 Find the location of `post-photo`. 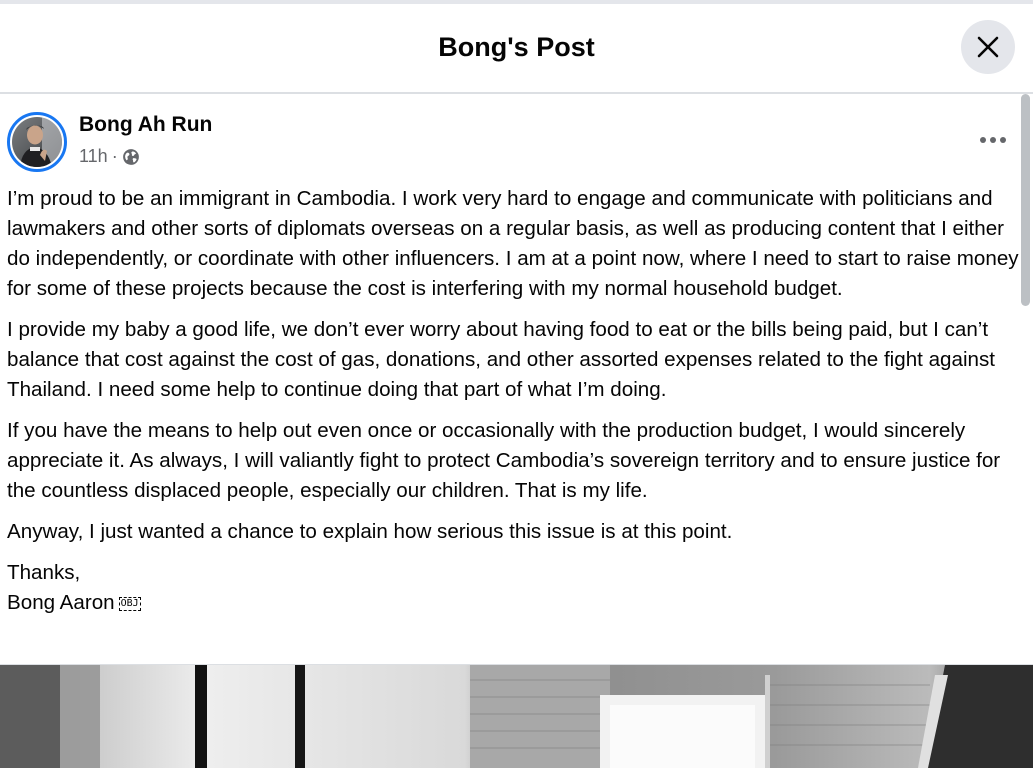

post-photo is located at coordinates (516, 716).